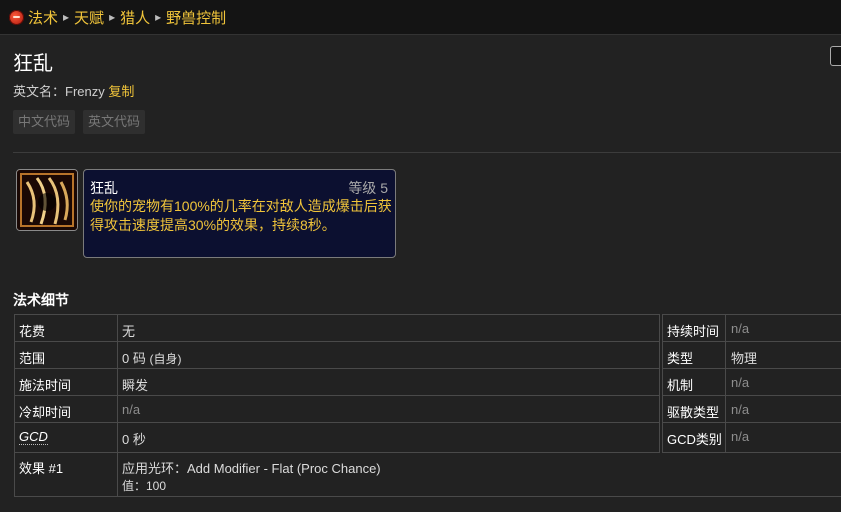 The width and height of the screenshot is (841, 512). What do you see at coordinates (337, 436) in the screenshot?
I see `table-row: GCD 0 秒` at bounding box center [337, 436].